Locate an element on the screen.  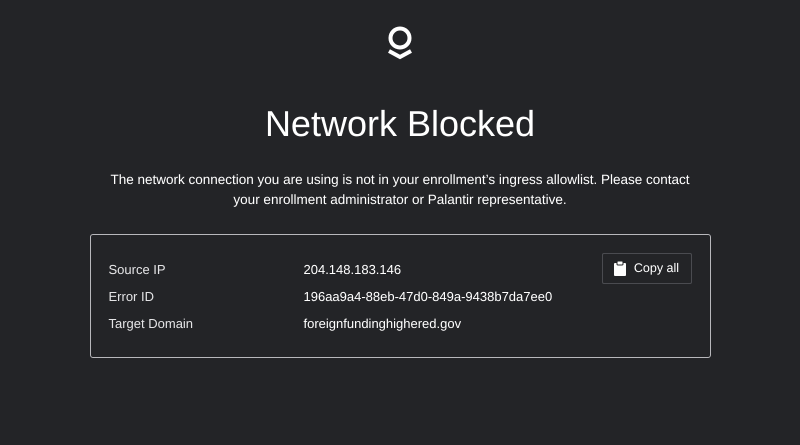
logo-icon is located at coordinates (400, 43).